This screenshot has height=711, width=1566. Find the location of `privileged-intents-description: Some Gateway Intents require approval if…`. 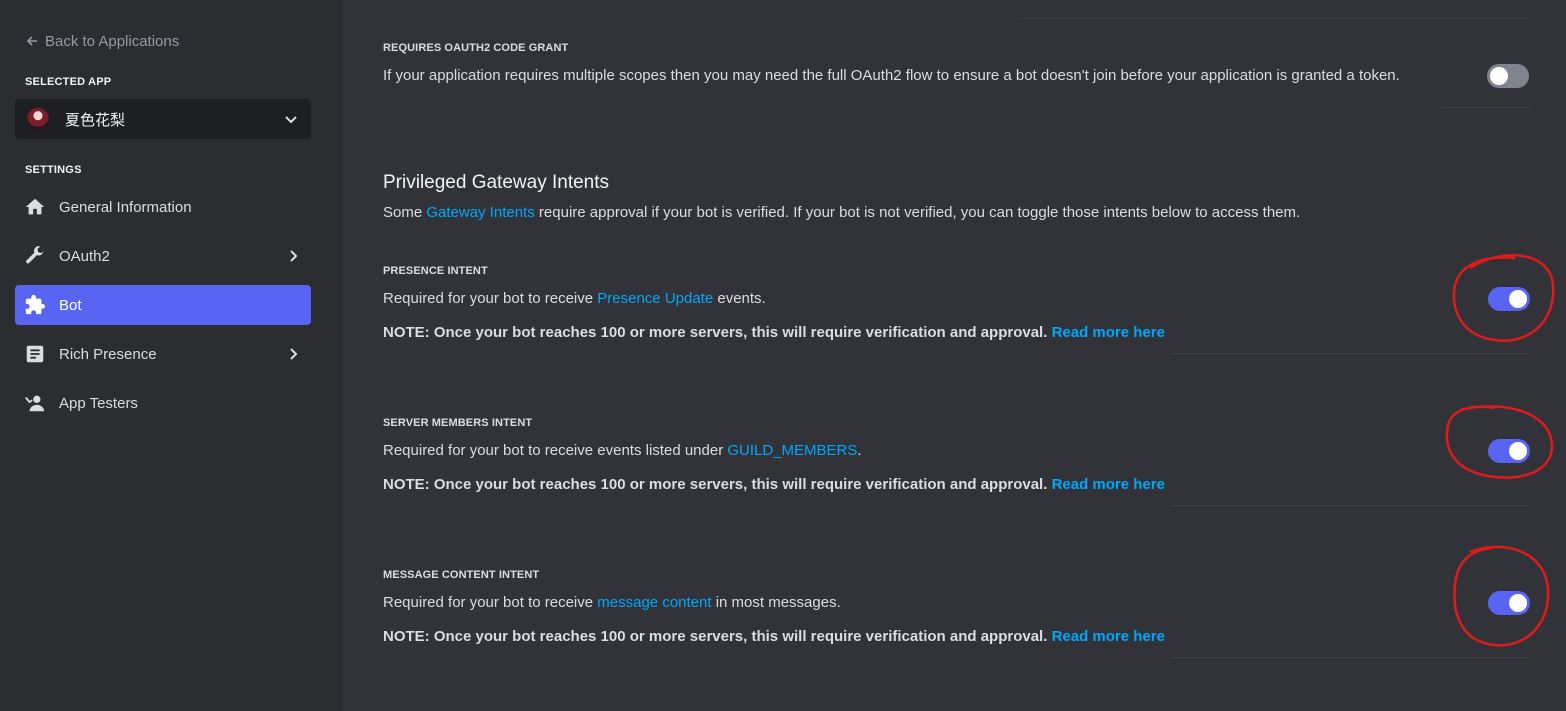

privileged-intents-description: Some Gateway Intents require approval if… is located at coordinates (841, 212).